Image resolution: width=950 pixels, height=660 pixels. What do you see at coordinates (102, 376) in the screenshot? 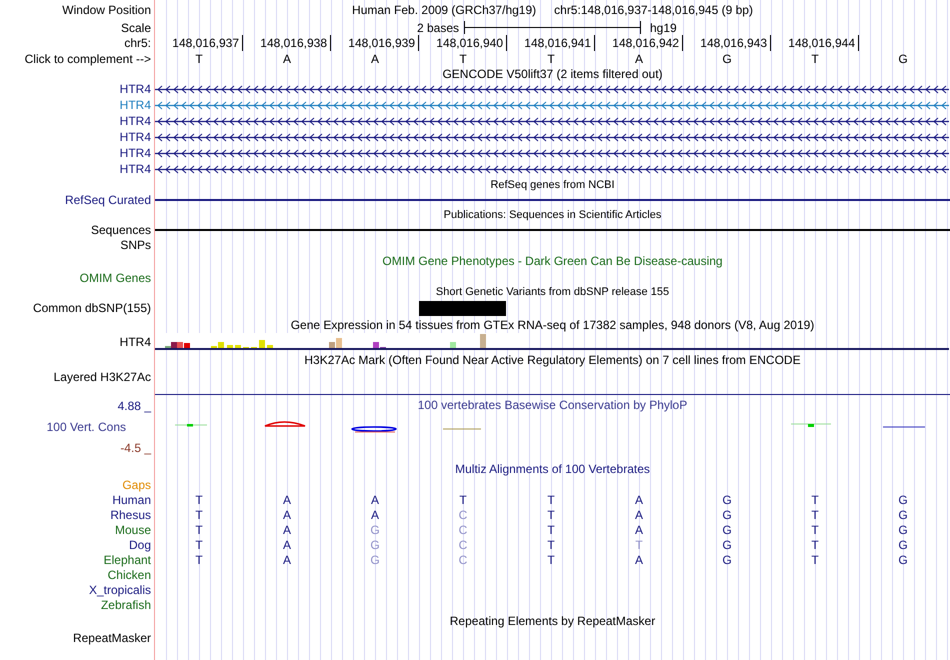
I see `track-label: Layered H3K27Ac` at bounding box center [102, 376].